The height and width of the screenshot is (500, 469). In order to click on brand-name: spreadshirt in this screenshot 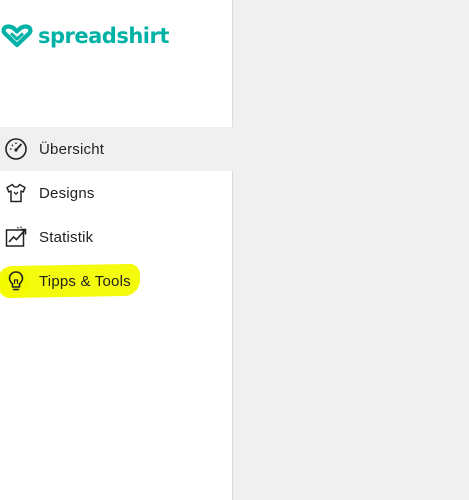, I will do `click(103, 36)`.